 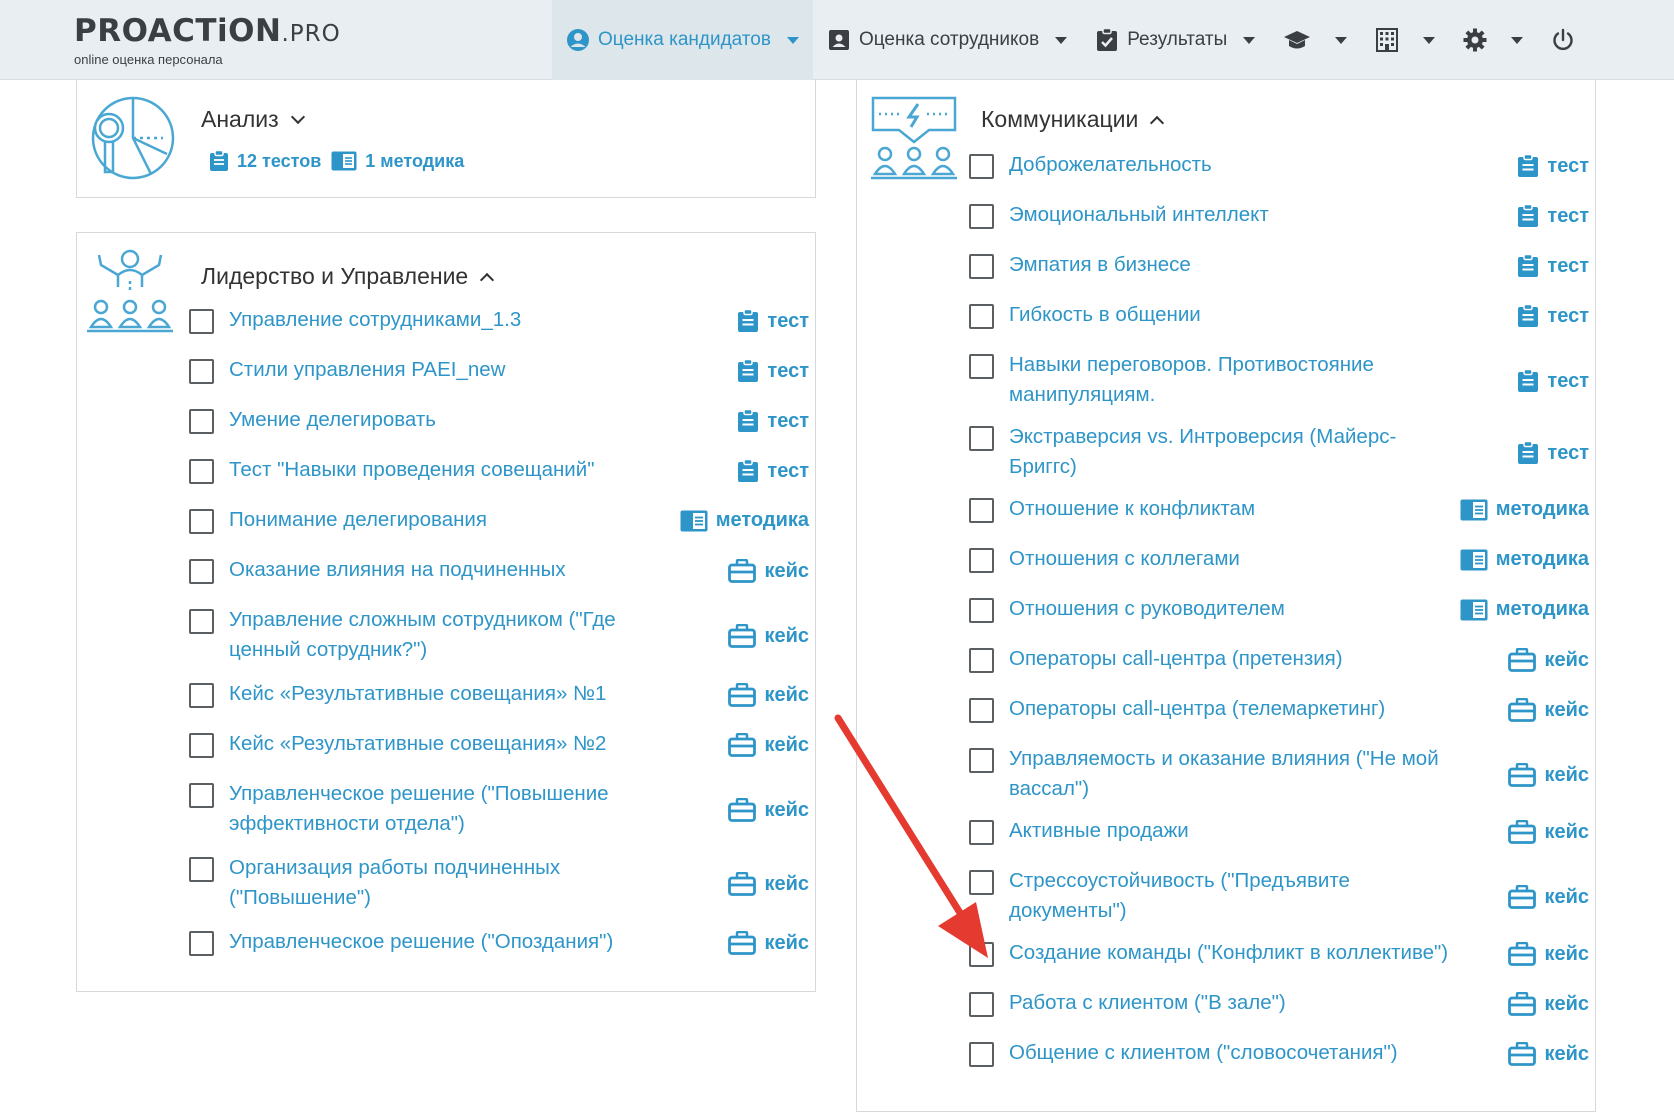 What do you see at coordinates (1246, 1053) in the screenshot?
I see `assessment-item-label: Общение с клиентом ("словосочетания")` at bounding box center [1246, 1053].